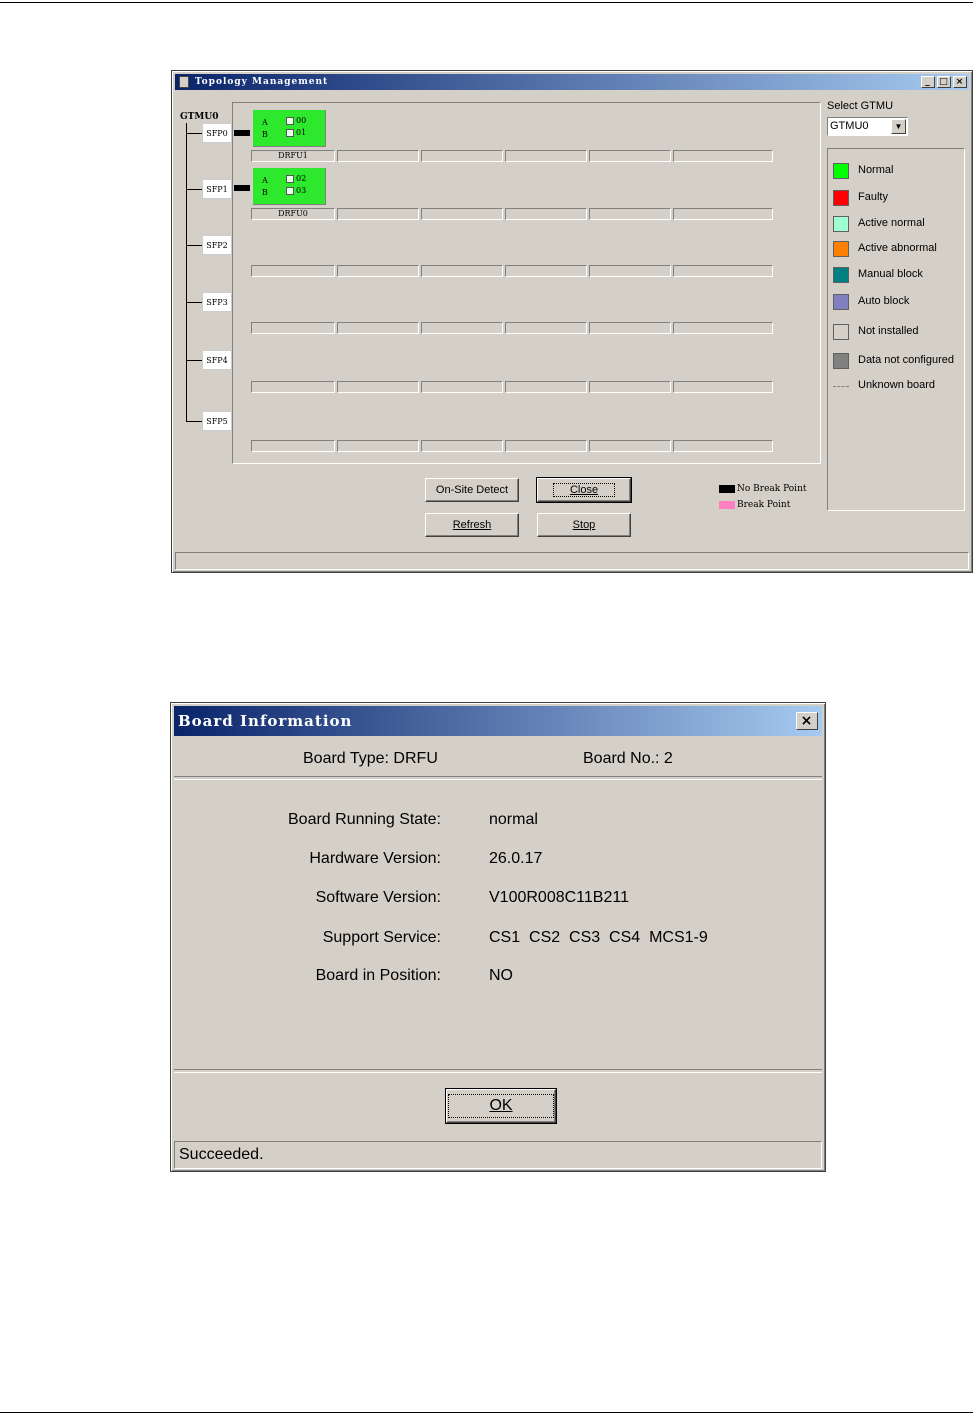 The height and width of the screenshot is (1414, 973). I want to click on stop-button: Stop, so click(584, 525).